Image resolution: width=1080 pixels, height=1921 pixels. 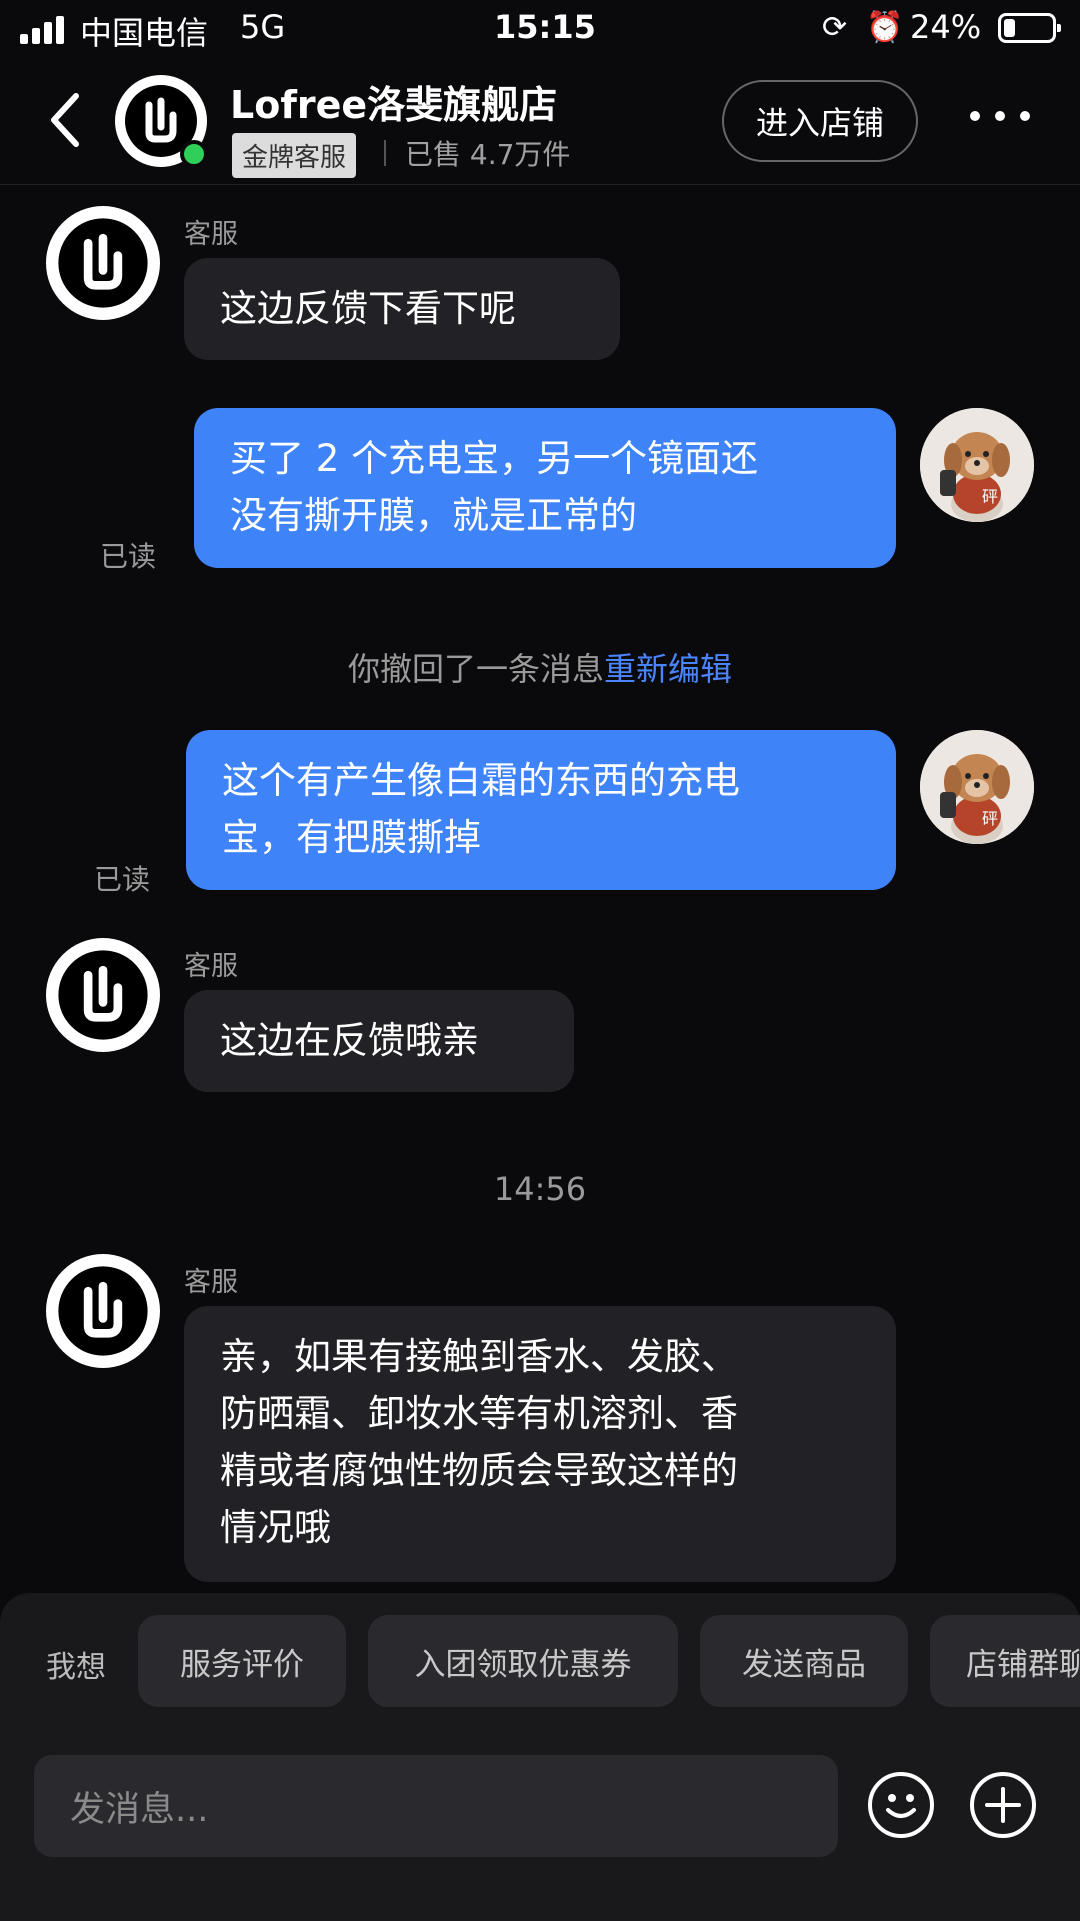 I want to click on carrier-label: 中国电信, so click(x=144, y=33).